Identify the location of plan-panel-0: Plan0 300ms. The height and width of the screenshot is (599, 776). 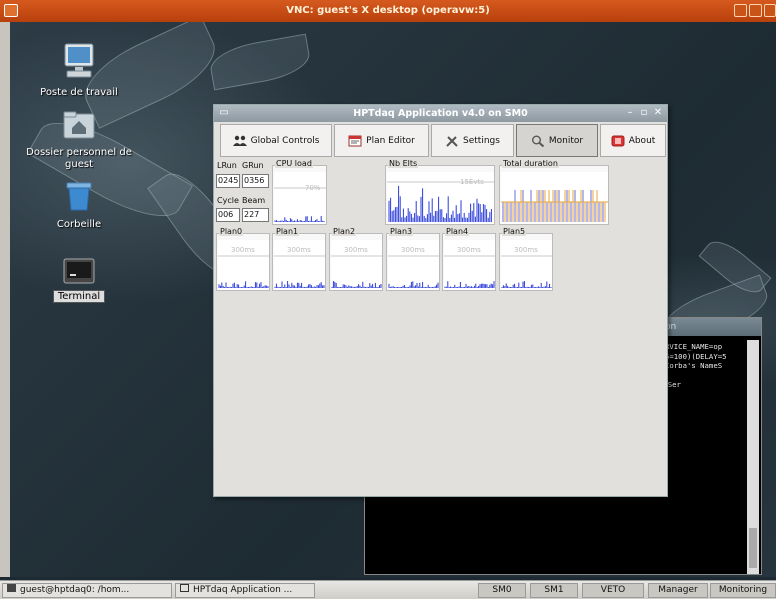
(243, 259).